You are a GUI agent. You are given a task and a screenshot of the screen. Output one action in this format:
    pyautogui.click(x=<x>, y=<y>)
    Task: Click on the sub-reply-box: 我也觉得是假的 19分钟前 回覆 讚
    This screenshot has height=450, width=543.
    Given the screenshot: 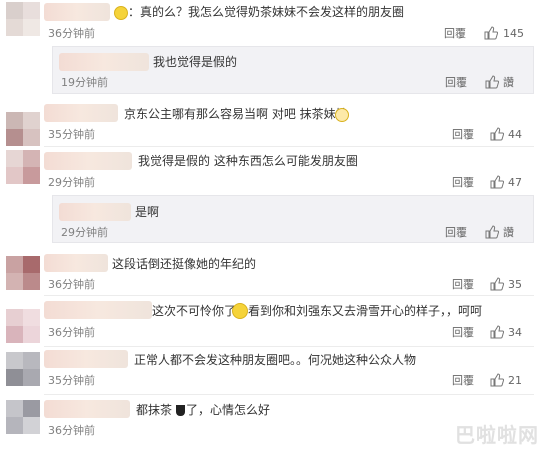 What is the action you would take?
    pyautogui.click(x=293, y=70)
    